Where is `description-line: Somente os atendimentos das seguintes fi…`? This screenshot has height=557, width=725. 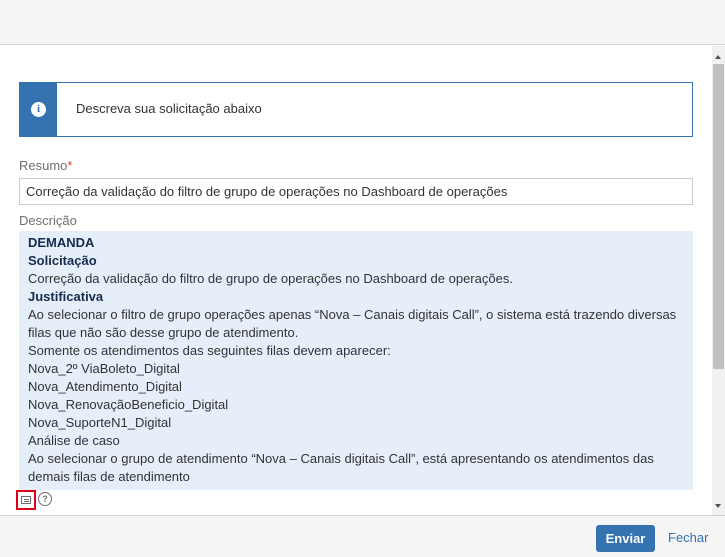
description-line: Somente os atendimentos das seguintes fi… is located at coordinates (209, 350).